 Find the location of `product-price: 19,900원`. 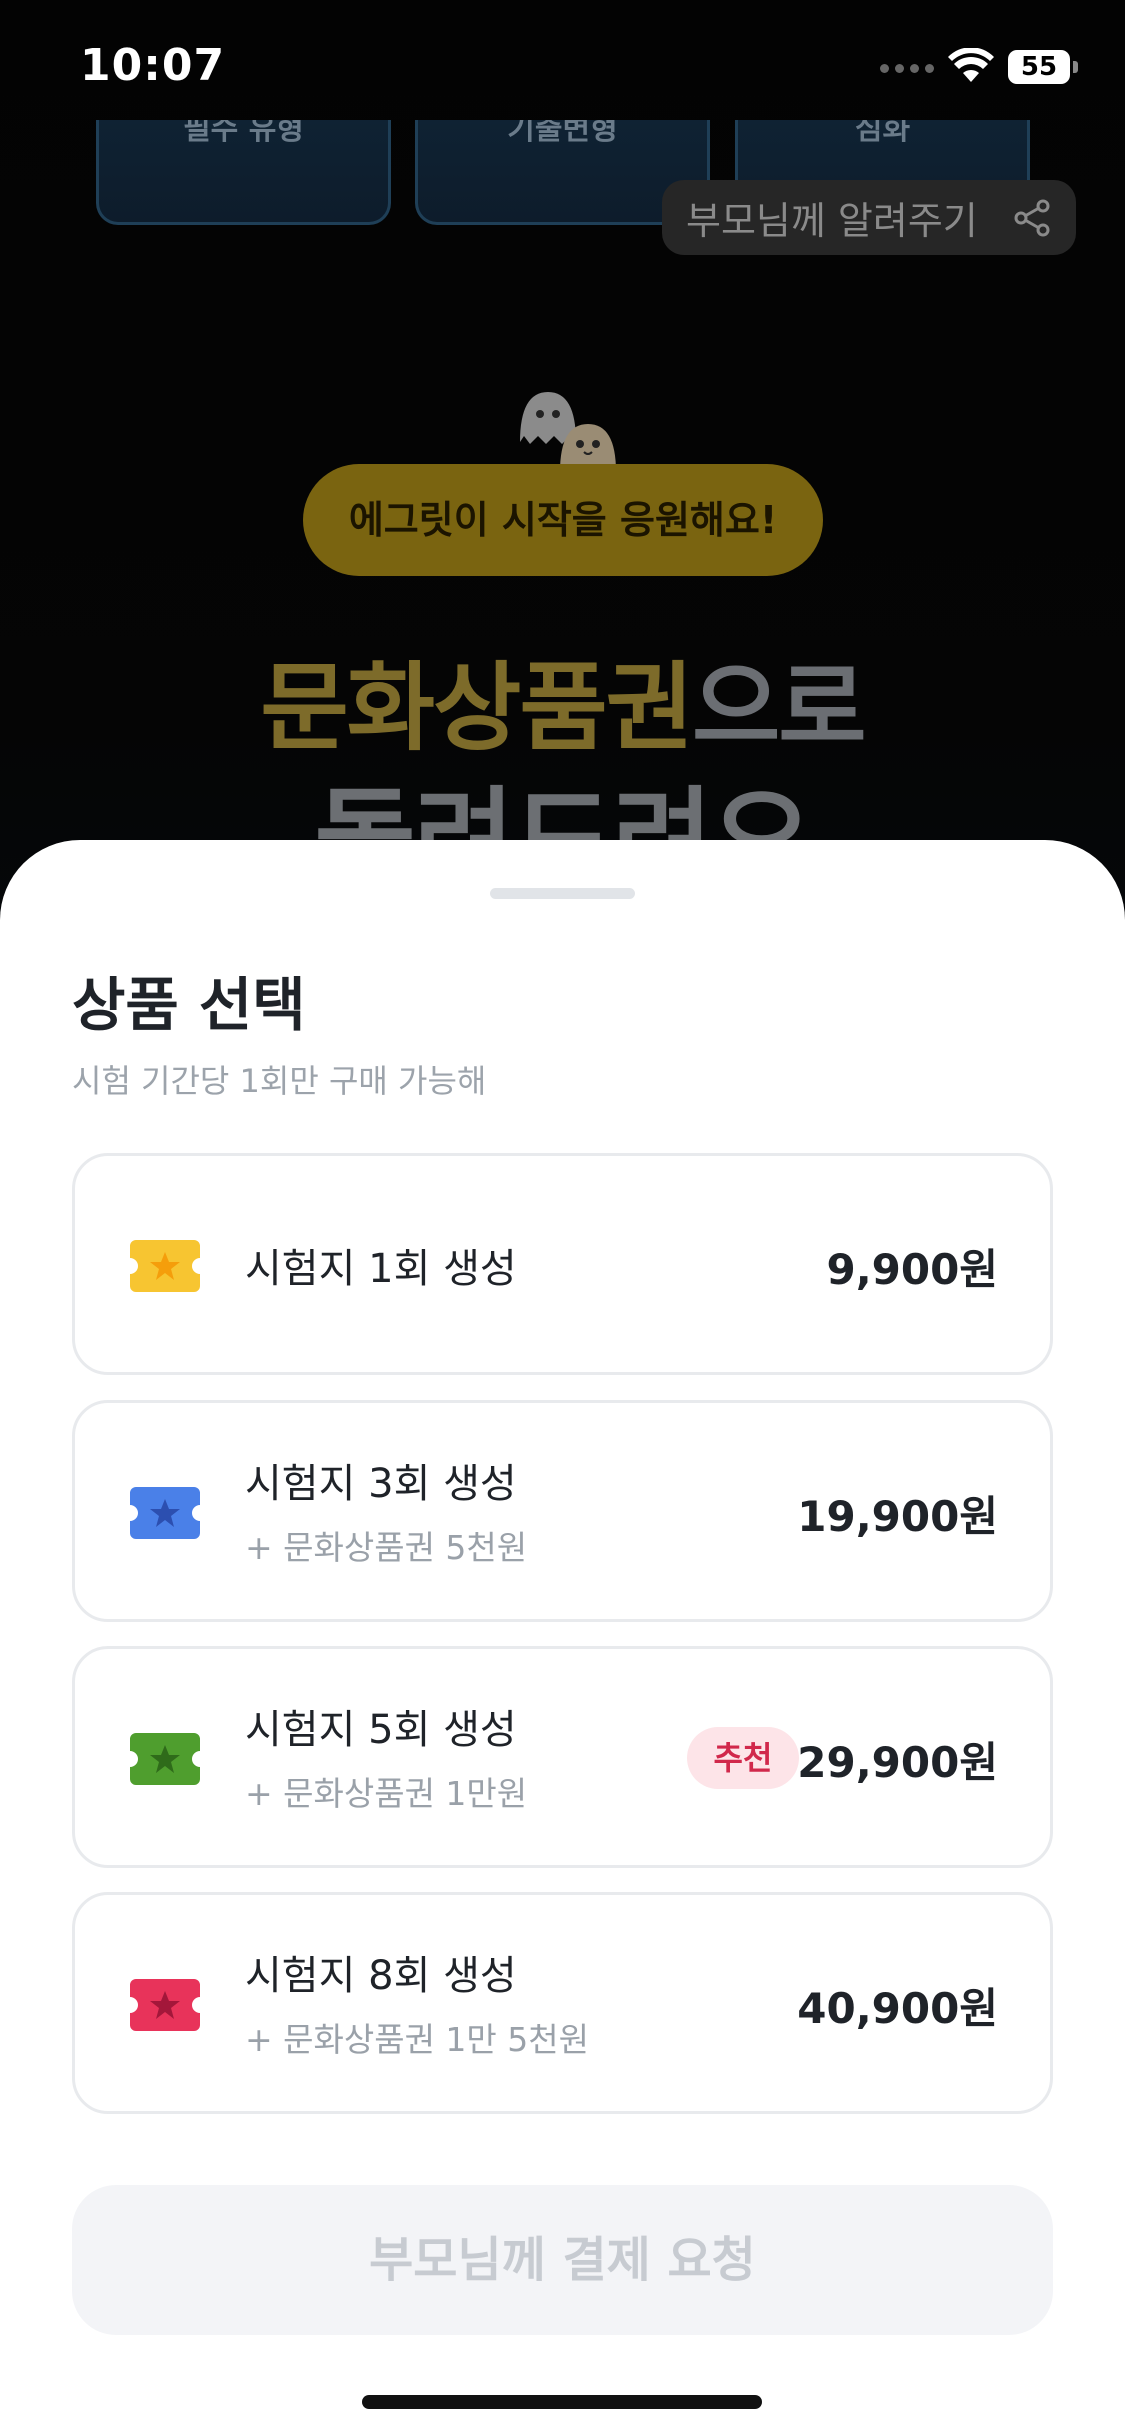

product-price: 19,900원 is located at coordinates (897, 1516).